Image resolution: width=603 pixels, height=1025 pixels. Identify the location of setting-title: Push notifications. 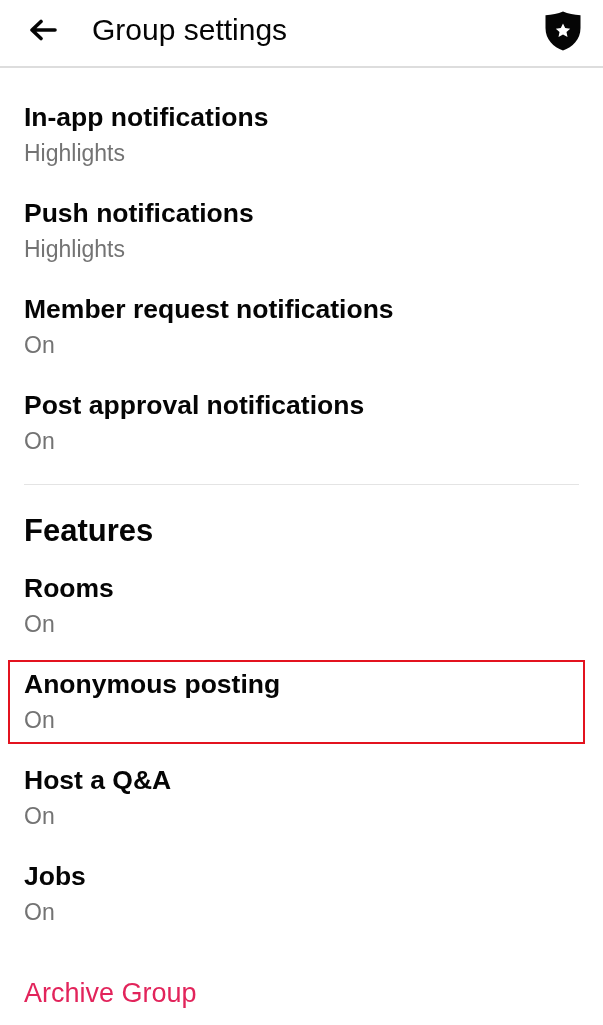
(139, 213).